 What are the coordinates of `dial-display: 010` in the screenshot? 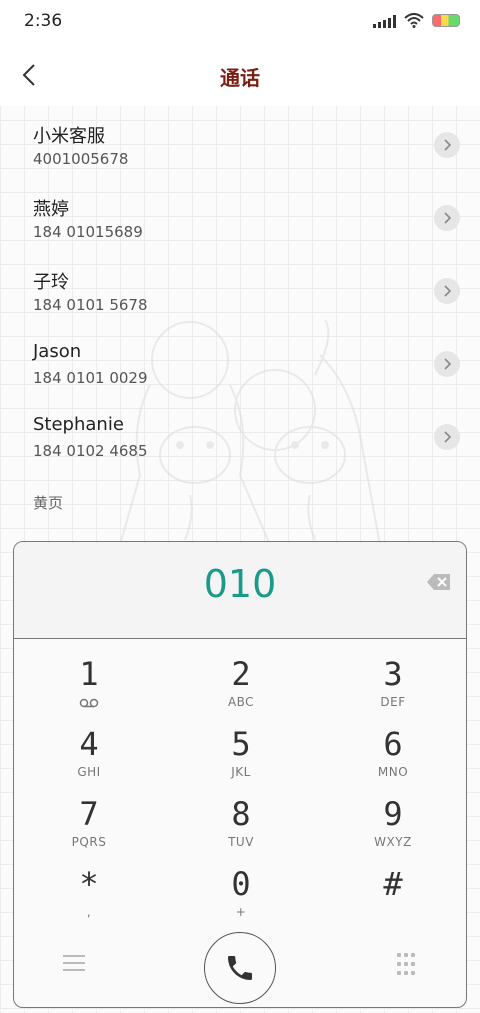 It's located at (240, 590).